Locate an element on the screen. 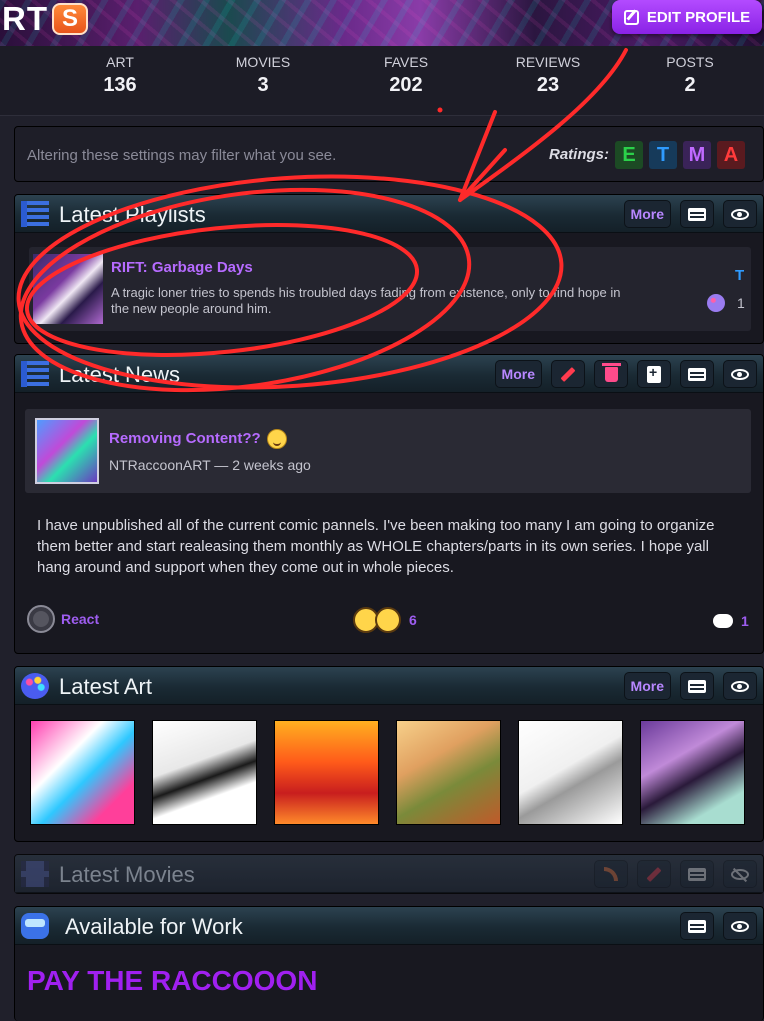 The width and height of the screenshot is (764, 1021). annotation-dot is located at coordinates (440, 110).